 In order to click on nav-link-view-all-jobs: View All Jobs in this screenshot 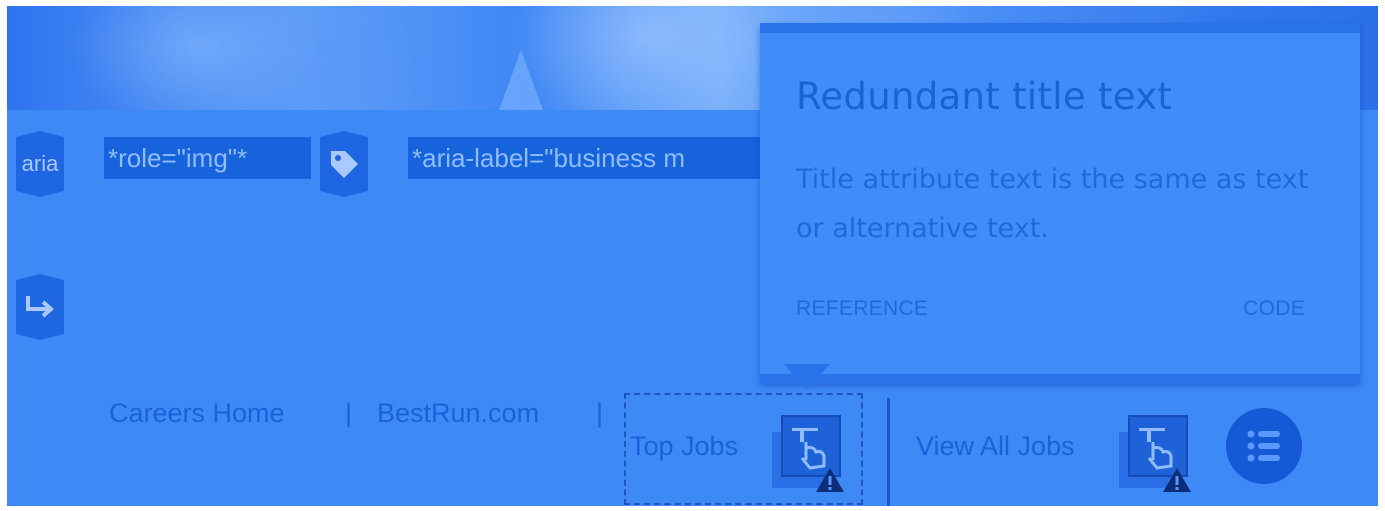, I will do `click(995, 446)`.